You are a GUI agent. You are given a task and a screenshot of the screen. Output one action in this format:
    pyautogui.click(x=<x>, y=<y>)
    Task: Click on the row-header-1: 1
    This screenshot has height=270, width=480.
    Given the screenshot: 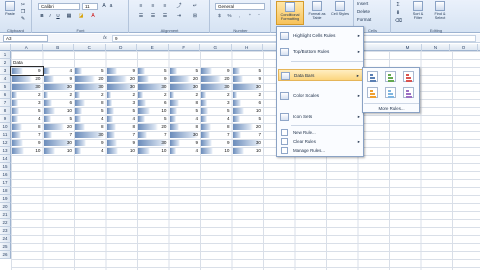 What is the action you would take?
    pyautogui.click(x=5, y=55)
    